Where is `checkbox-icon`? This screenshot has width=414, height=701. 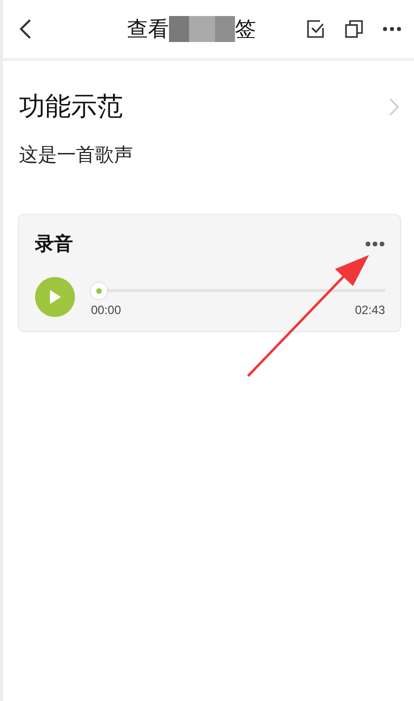
checkbox-icon is located at coordinates (316, 29).